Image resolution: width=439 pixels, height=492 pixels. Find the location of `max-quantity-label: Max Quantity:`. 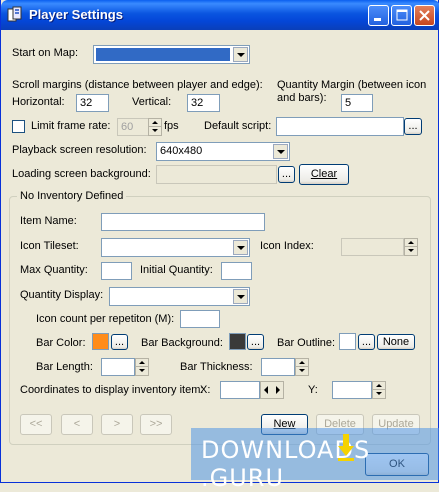

max-quantity-label: Max Quantity: is located at coordinates (54, 270).